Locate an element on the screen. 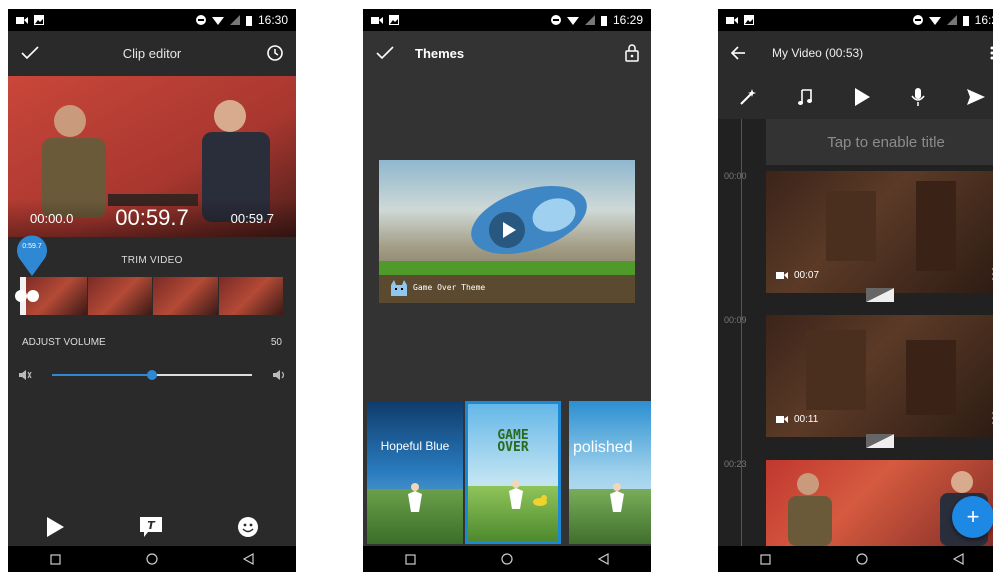 Image resolution: width=993 pixels, height=582 pixels. trim-handle-knob is located at coordinates (27, 296).